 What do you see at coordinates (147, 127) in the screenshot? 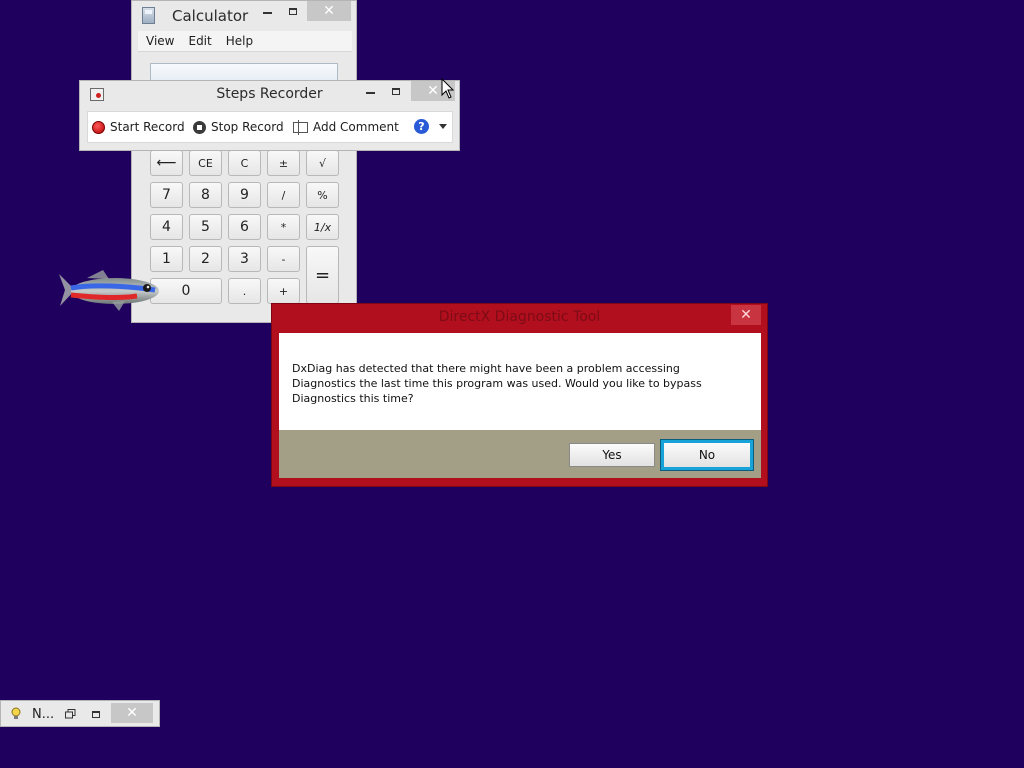
I see `start-record-label: Start Record` at bounding box center [147, 127].